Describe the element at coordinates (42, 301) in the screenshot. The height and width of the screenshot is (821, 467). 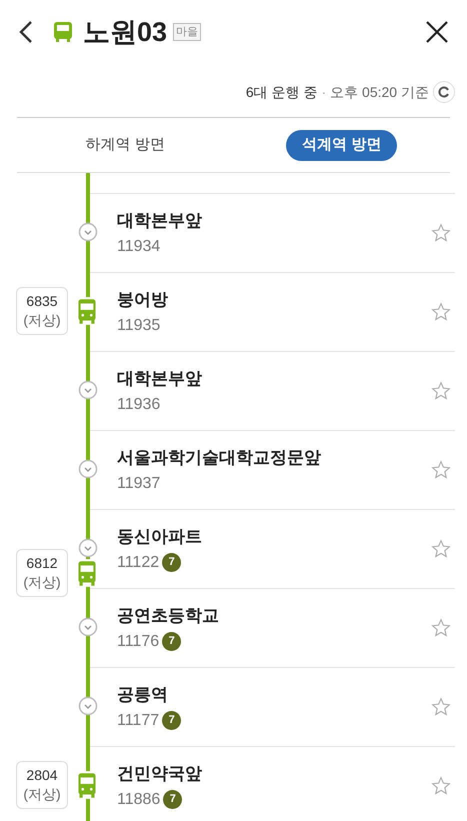
I see `bus-number: 6835` at that location.